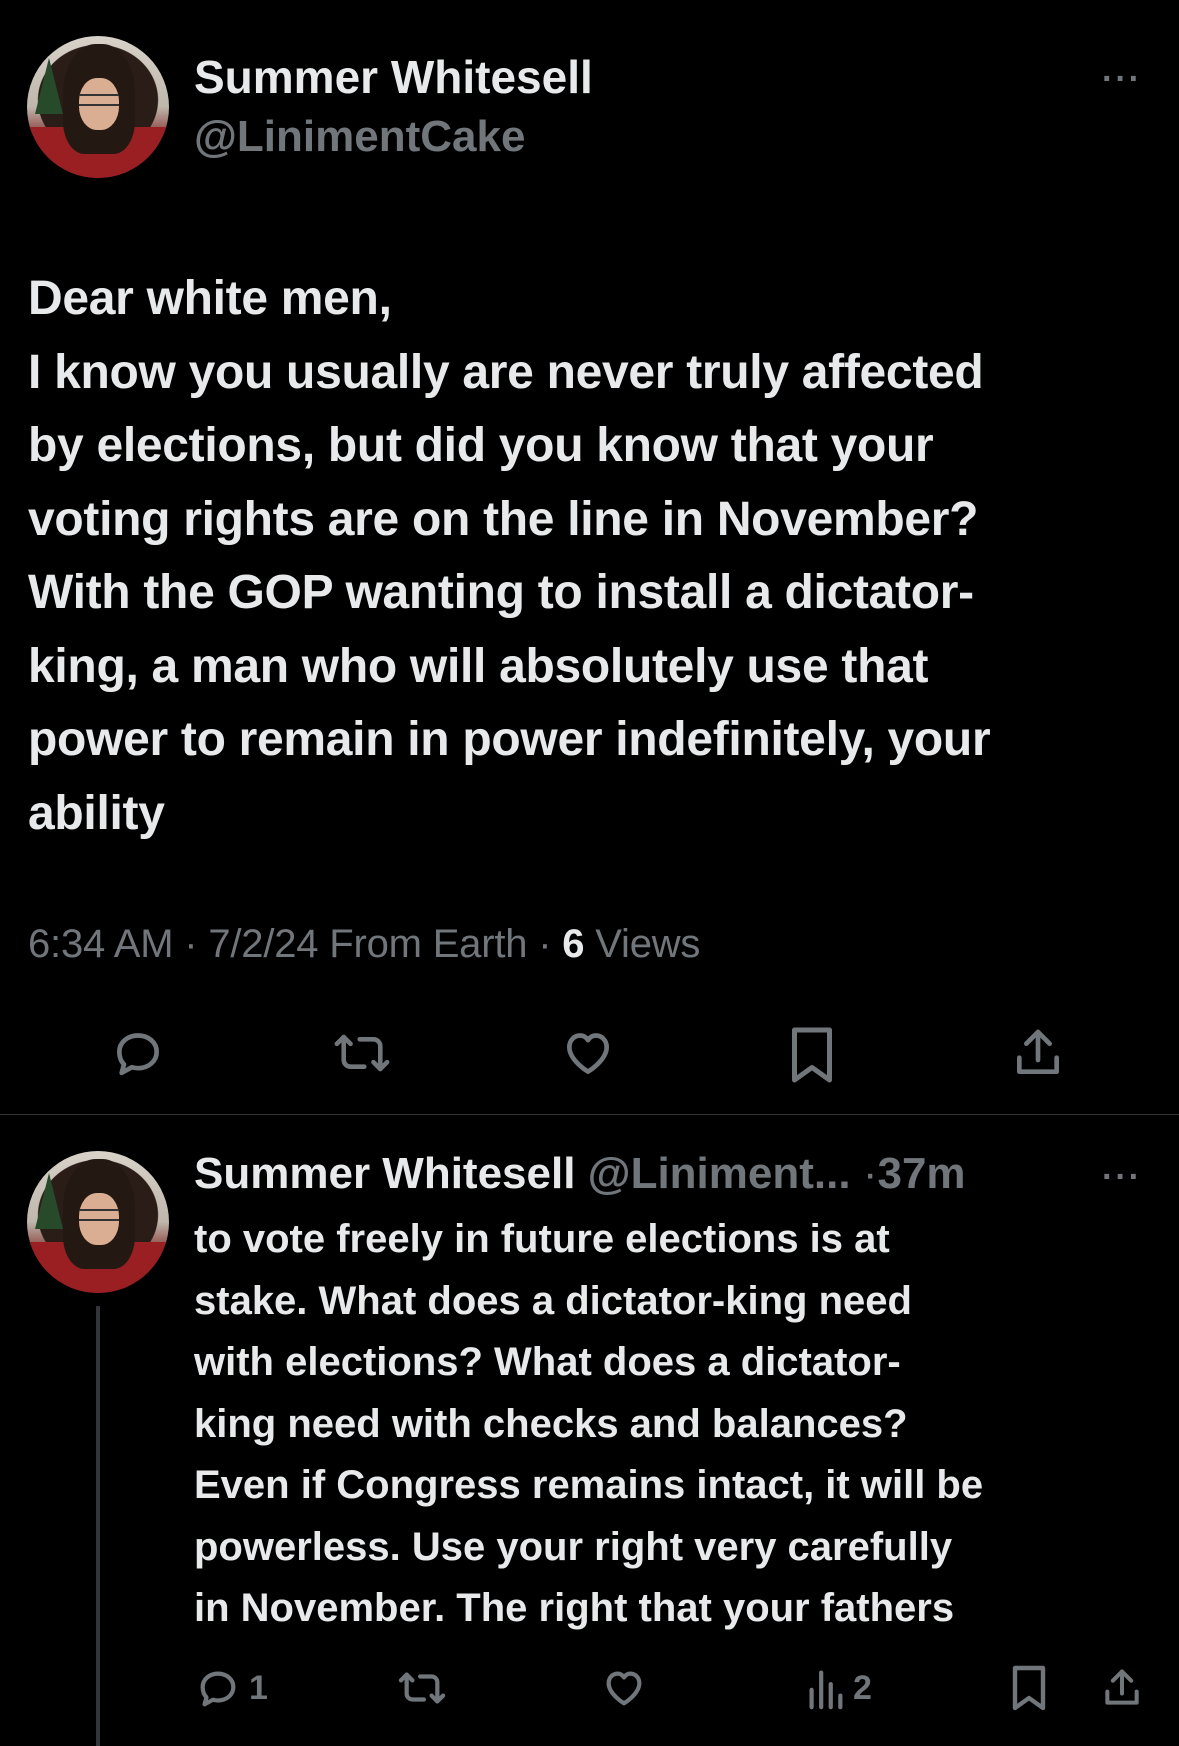  I want to click on tweet-meta: 6:34 AM · 7/2/24 From Earth · 6 Views, so click(364, 944).